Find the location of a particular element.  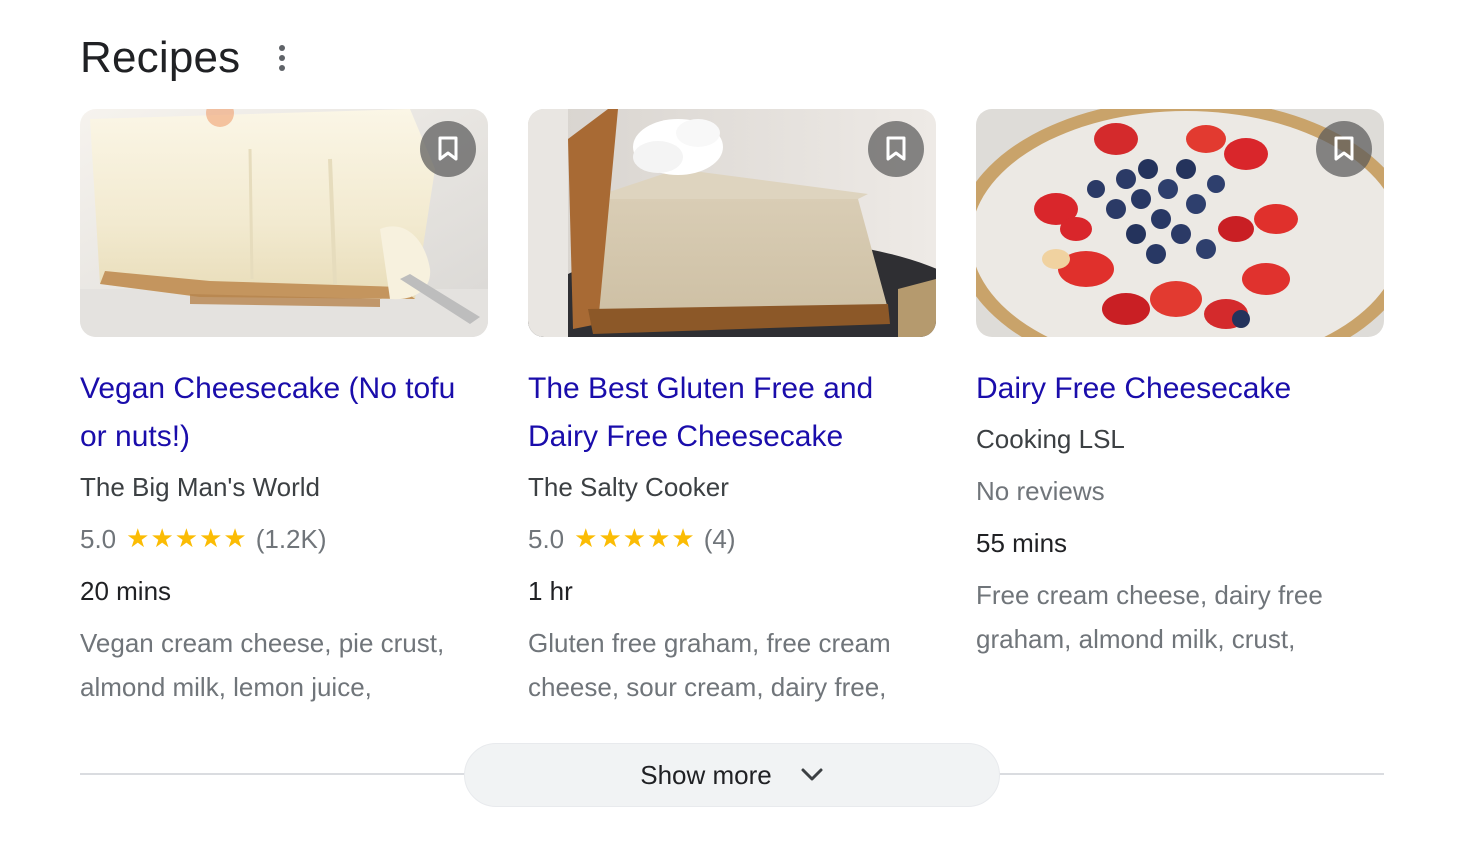

recipes-header: Recipes is located at coordinates (186, 58).